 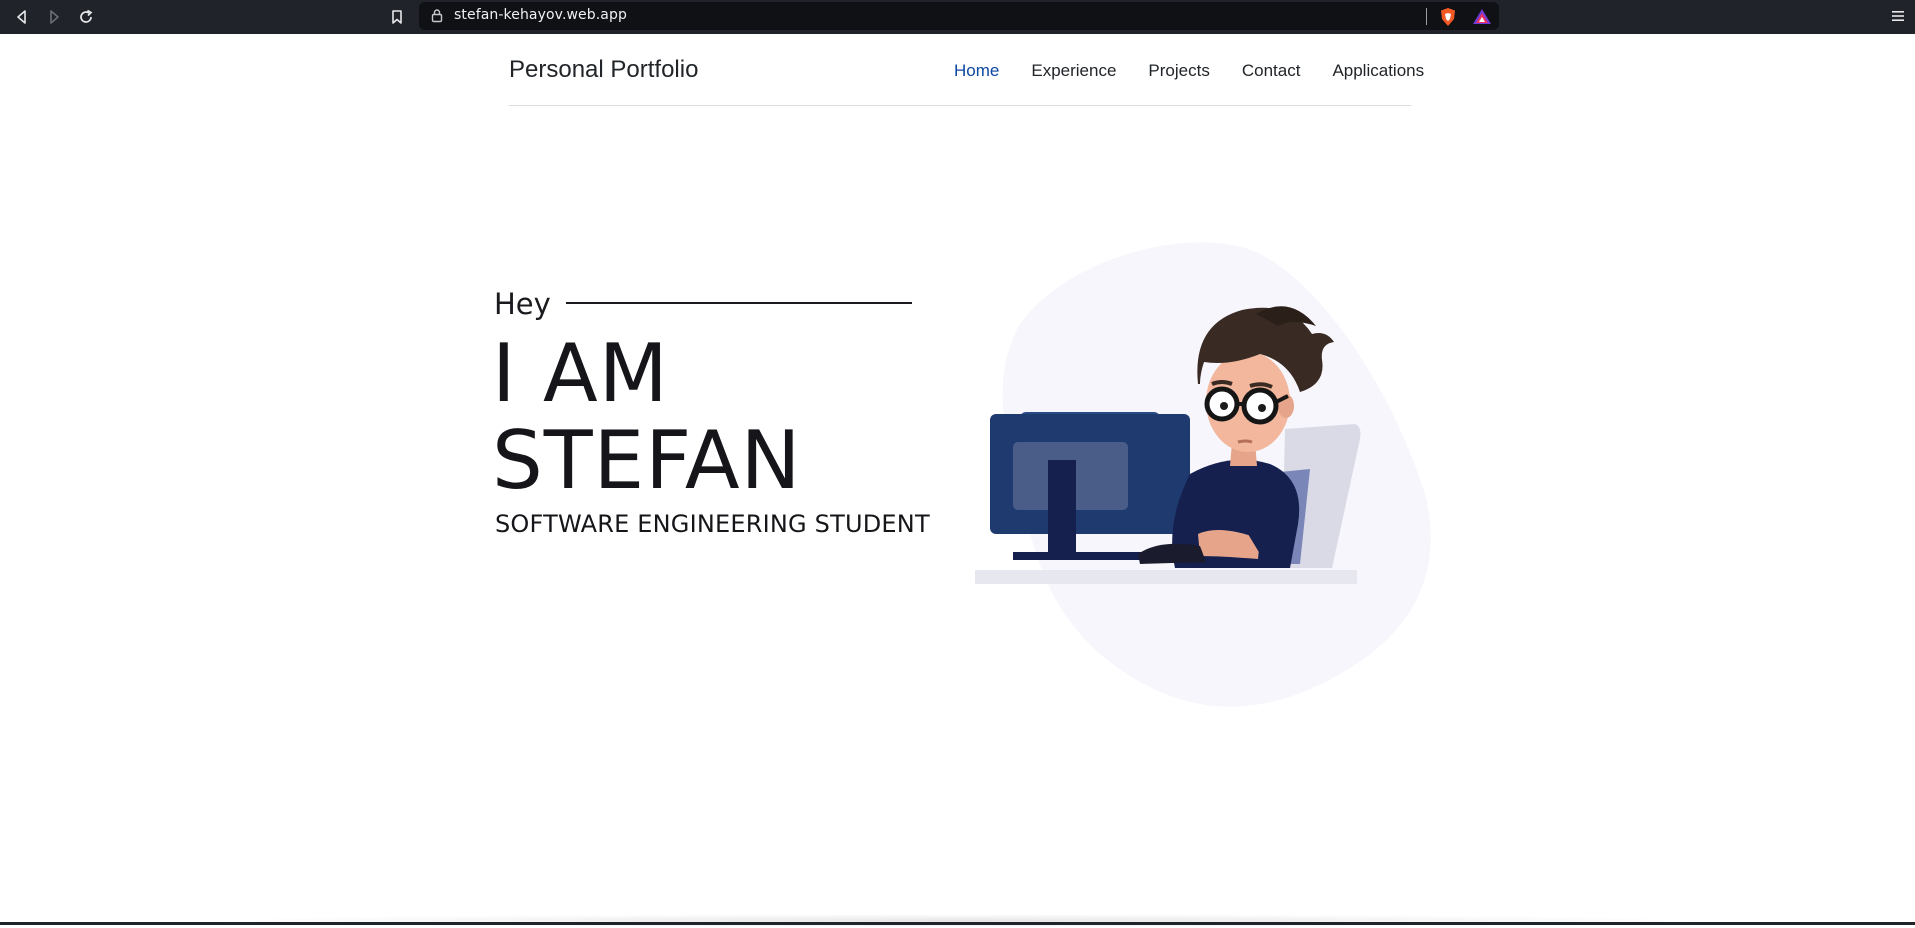 What do you see at coordinates (540, 15) in the screenshot?
I see `url-text: stefan-kehayov.web.app` at bounding box center [540, 15].